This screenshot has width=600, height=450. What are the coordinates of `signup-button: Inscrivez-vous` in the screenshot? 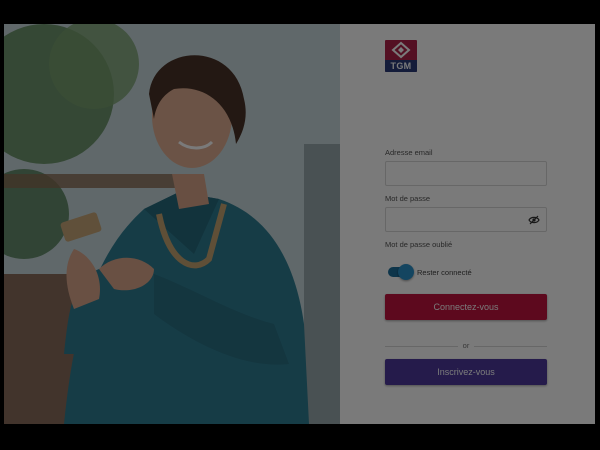 It's located at (466, 372).